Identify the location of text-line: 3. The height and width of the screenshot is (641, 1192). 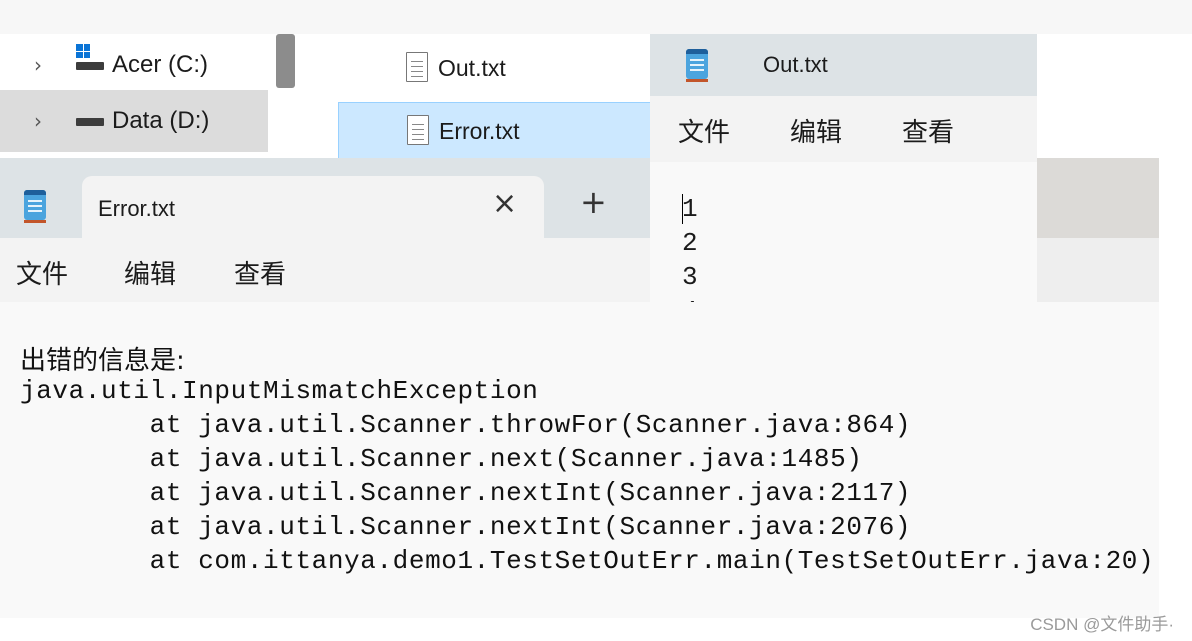
(690, 277).